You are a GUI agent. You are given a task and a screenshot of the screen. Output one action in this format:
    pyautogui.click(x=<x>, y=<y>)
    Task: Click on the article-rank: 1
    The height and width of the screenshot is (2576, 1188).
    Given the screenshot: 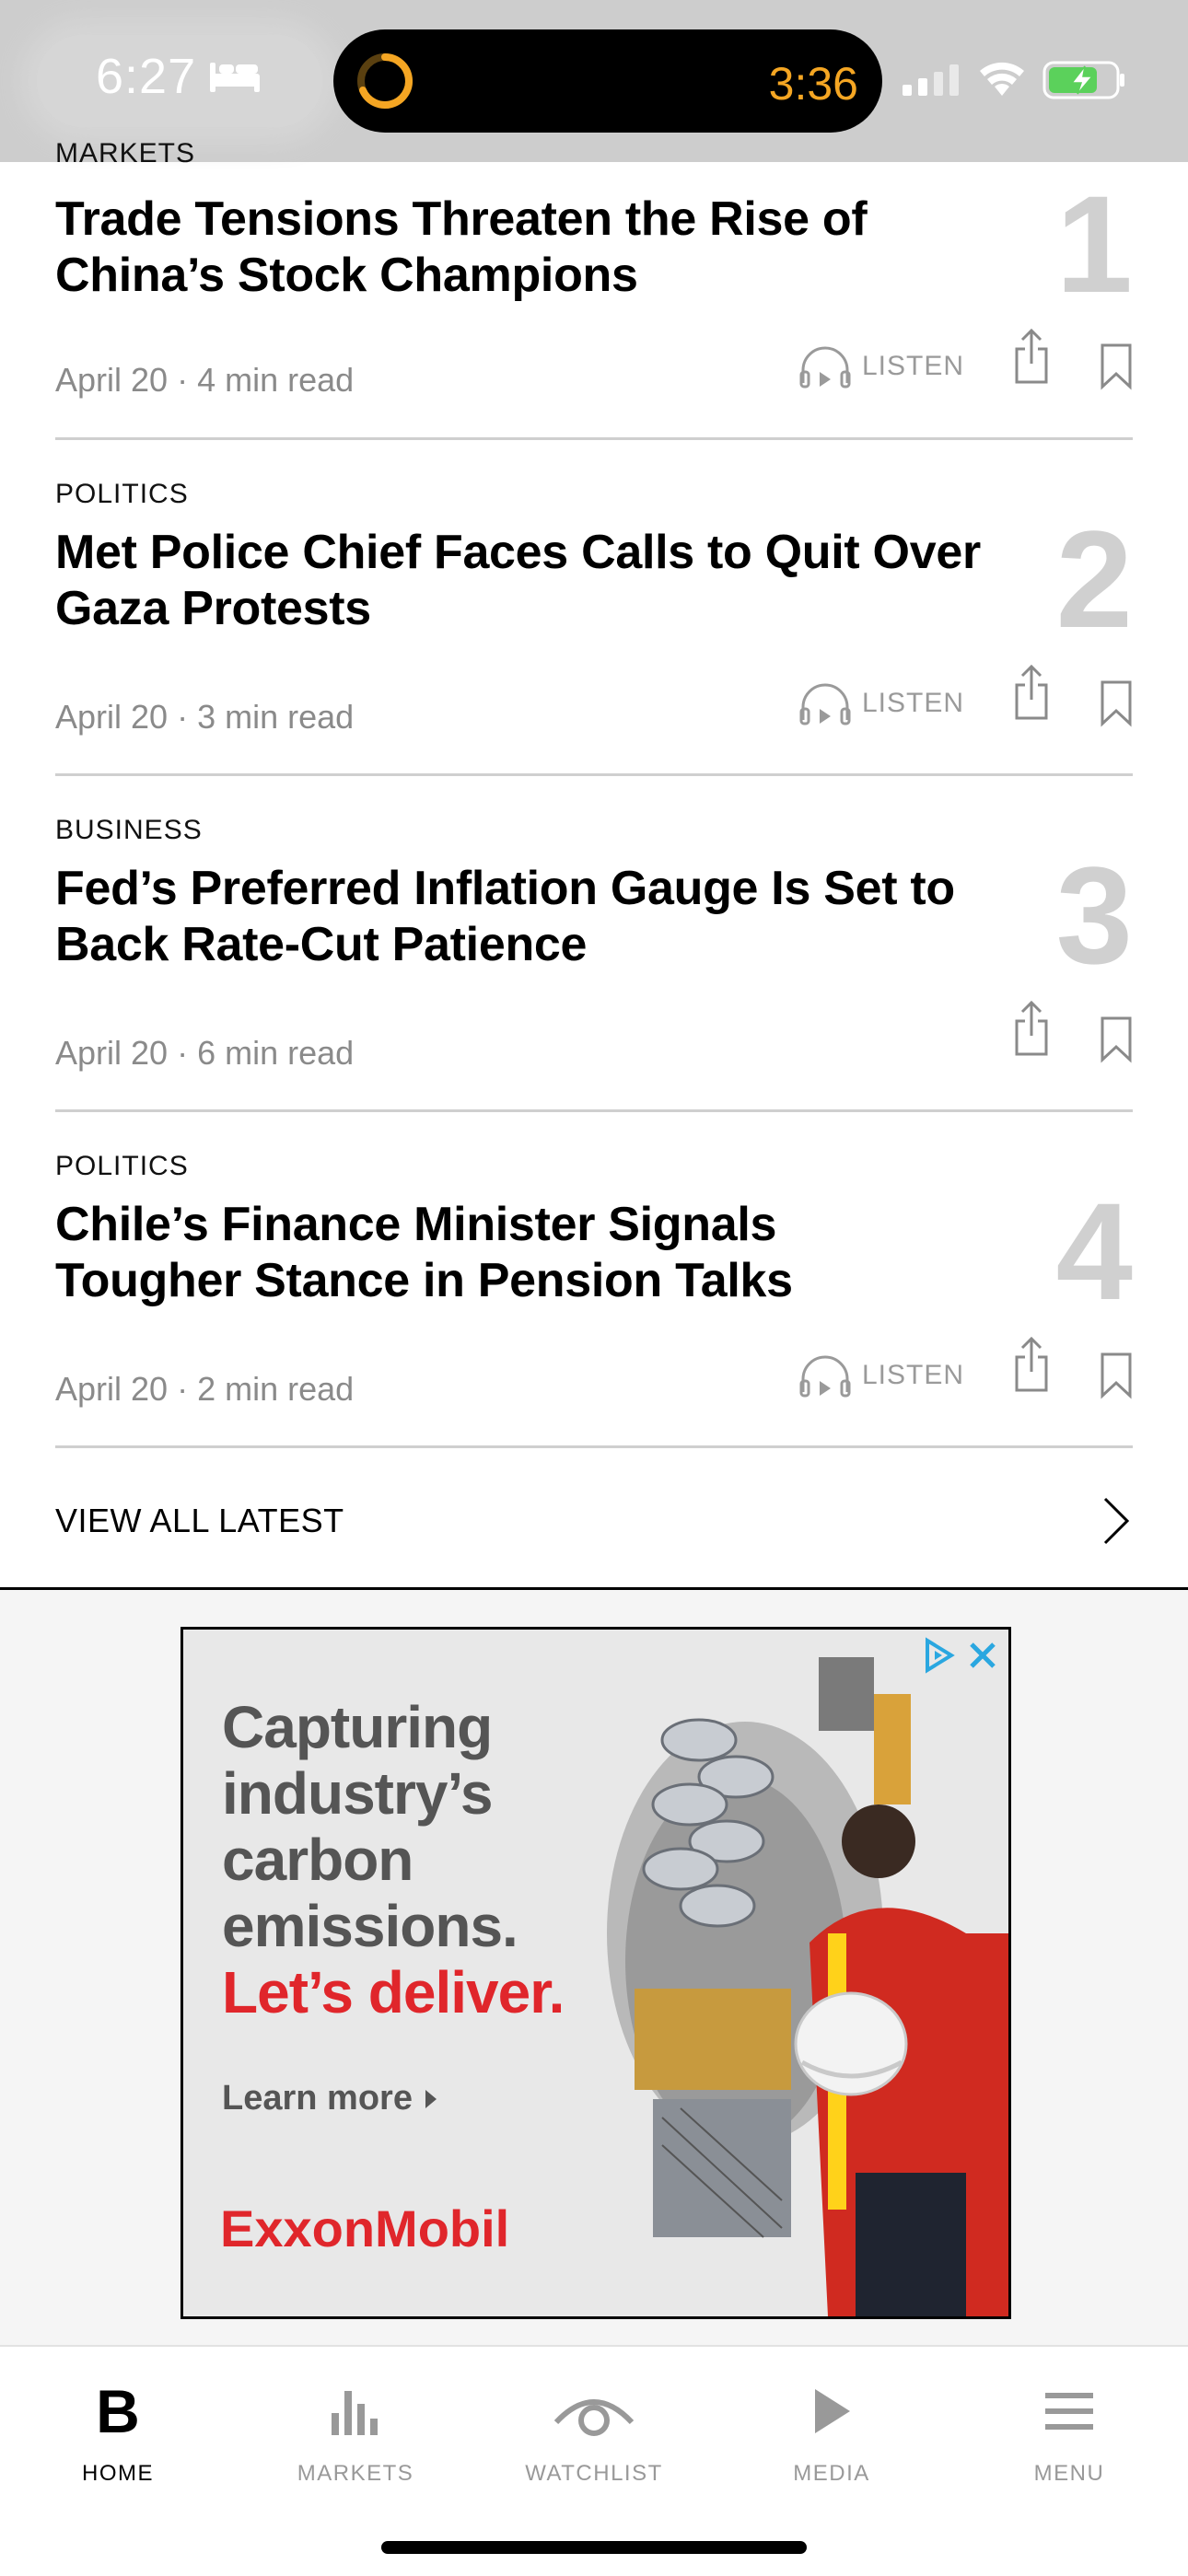 What is the action you would take?
    pyautogui.click(x=1094, y=244)
    